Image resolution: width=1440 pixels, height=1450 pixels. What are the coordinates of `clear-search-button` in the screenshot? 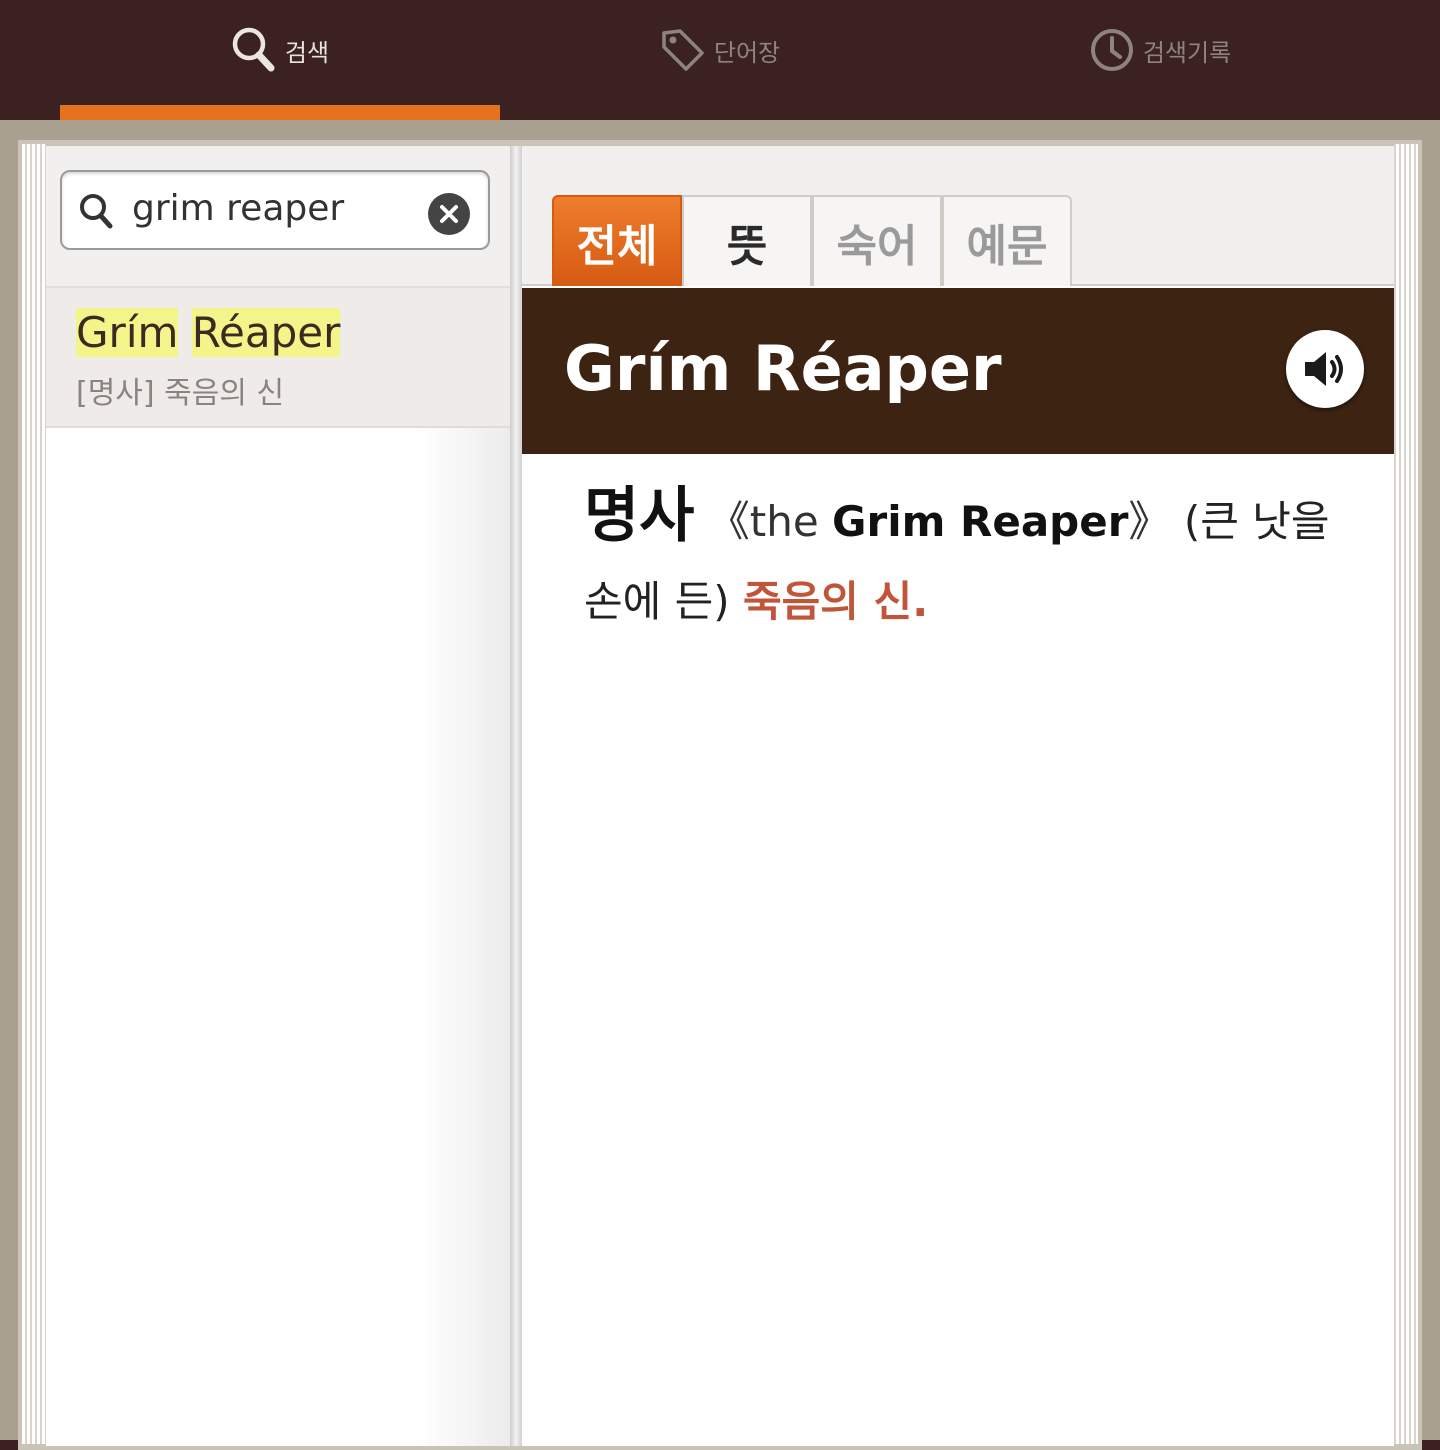 It's located at (449, 214).